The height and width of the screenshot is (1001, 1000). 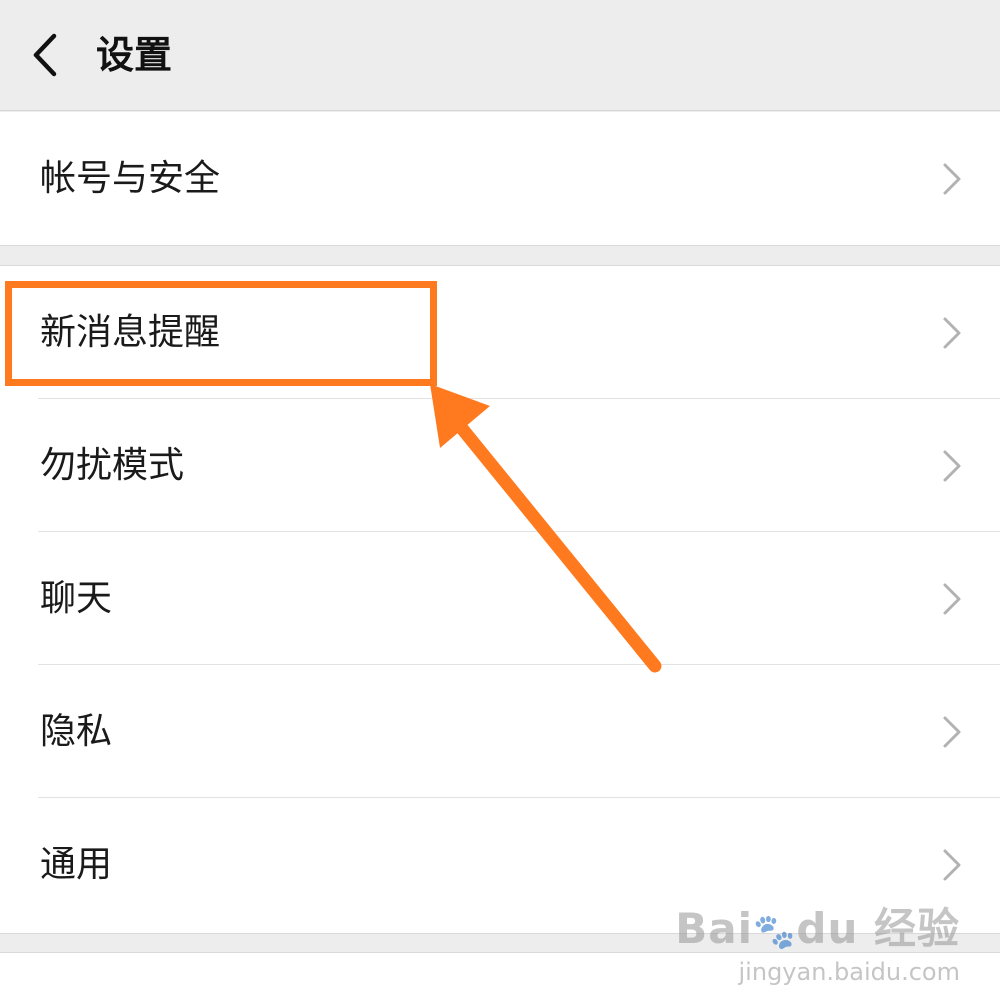 I want to click on settings-item-privacy: 隐私, so click(x=500, y=731).